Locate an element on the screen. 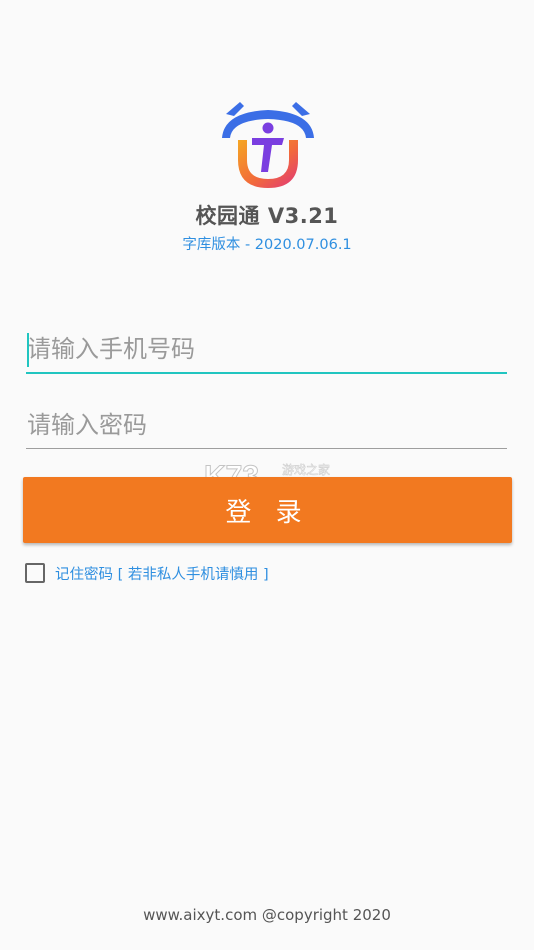 This screenshot has height=950, width=534. checkbox-unchecked-icon is located at coordinates (35, 573).